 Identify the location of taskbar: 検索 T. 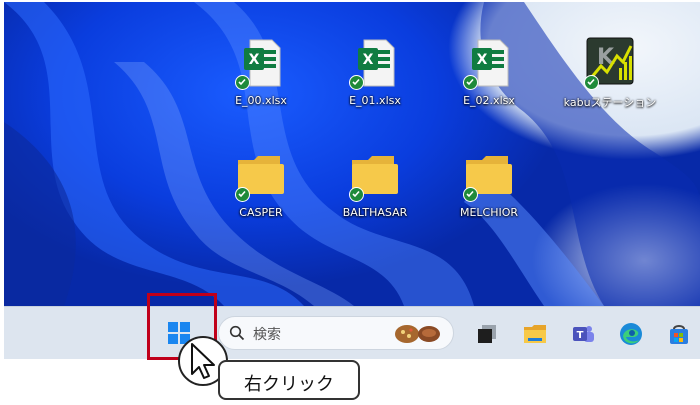
(352, 332).